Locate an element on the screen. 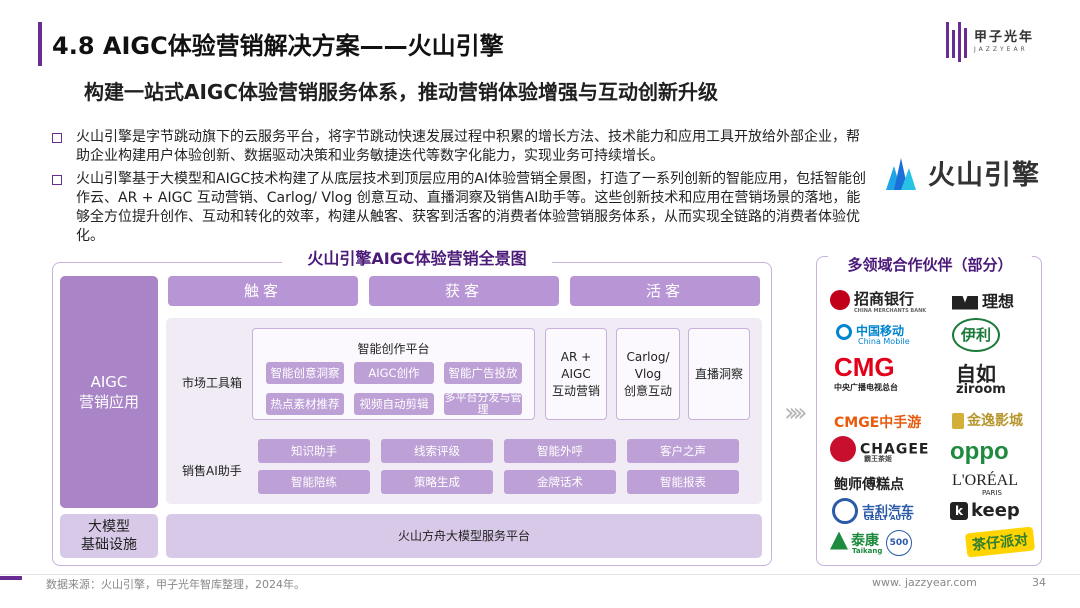 This screenshot has width=1080, height=608. lixiang-name: 理想 is located at coordinates (998, 301).